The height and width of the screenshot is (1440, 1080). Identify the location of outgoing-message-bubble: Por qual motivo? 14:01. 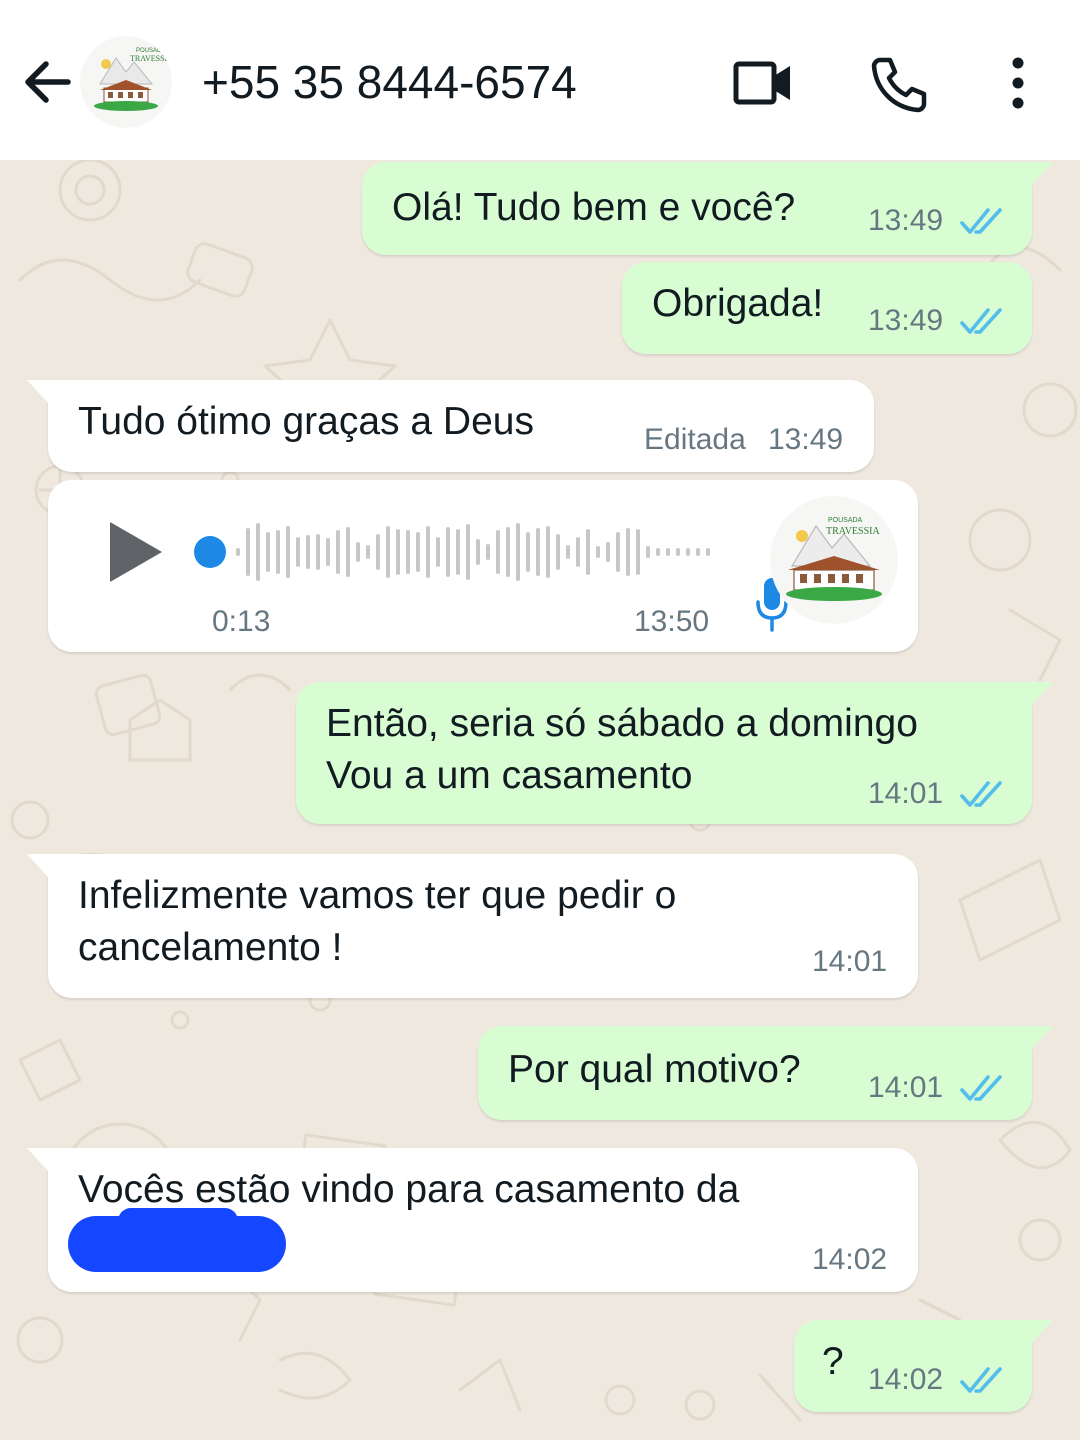
(755, 1073).